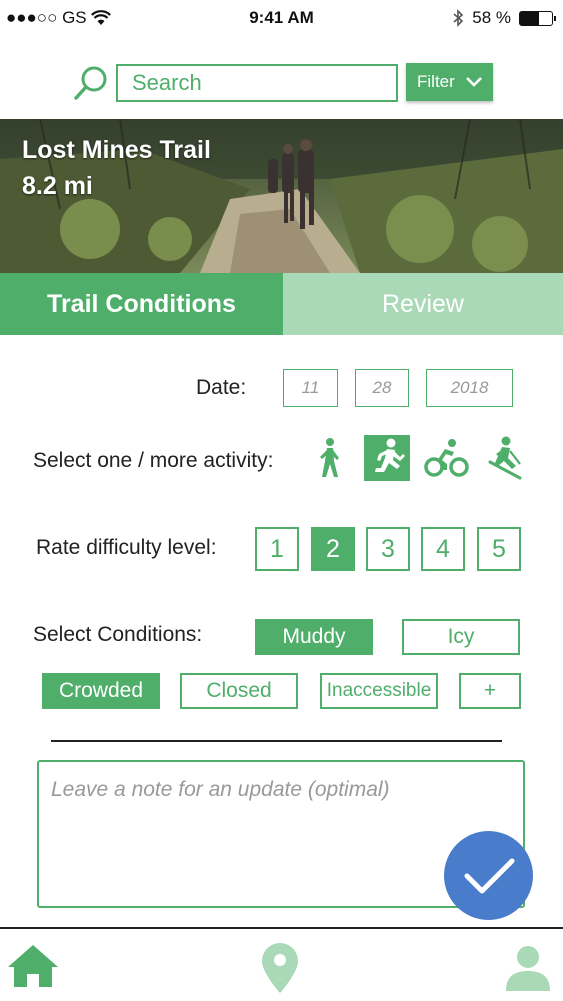  What do you see at coordinates (280, 968) in the screenshot?
I see `location-pin-icon` at bounding box center [280, 968].